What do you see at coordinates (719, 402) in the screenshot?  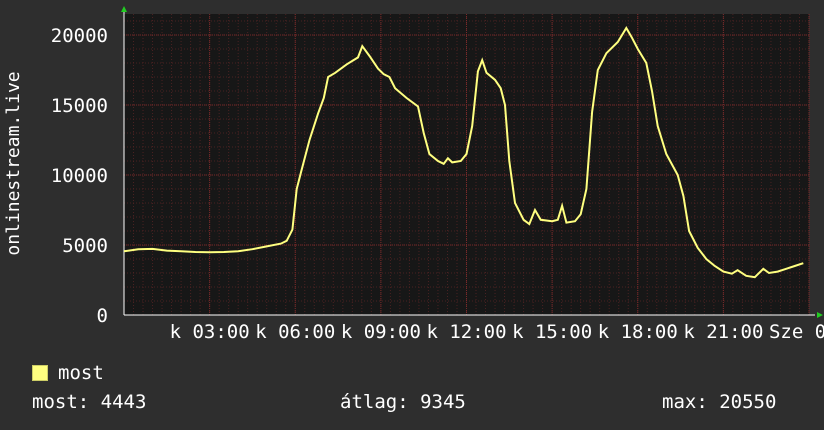 I see `stat-max: max: 20550` at bounding box center [719, 402].